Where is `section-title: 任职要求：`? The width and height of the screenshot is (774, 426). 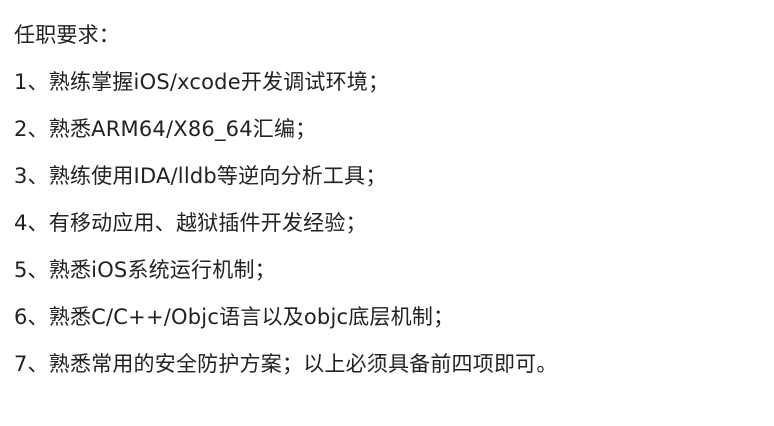
section-title: 任职要求： is located at coordinates (67, 35).